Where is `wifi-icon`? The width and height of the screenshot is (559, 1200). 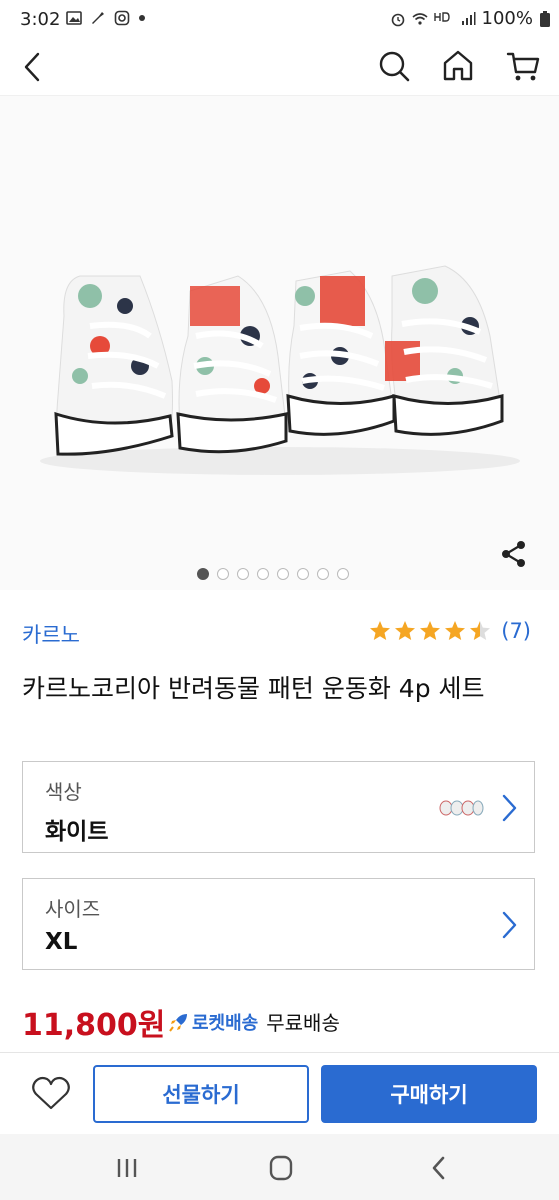
wifi-icon is located at coordinates (420, 18).